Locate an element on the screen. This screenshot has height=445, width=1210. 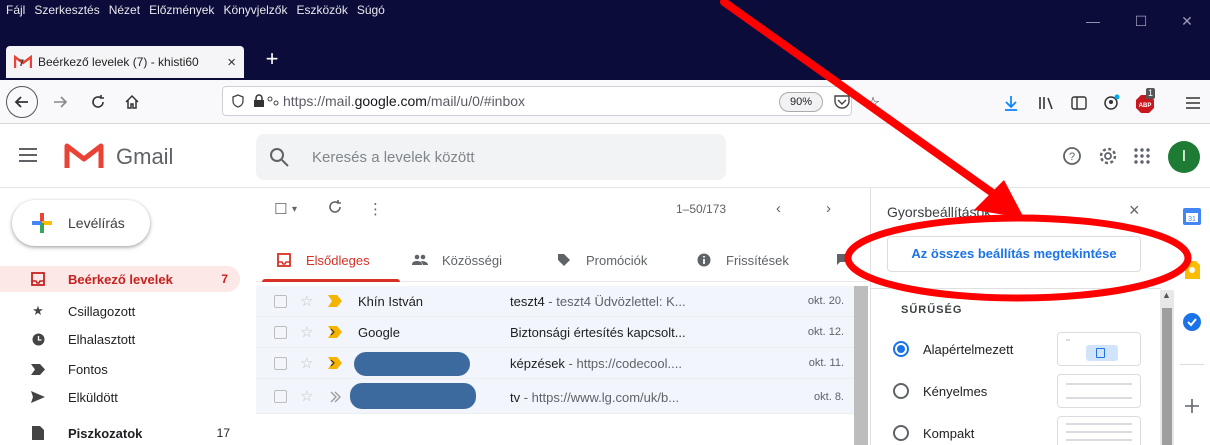
sidebar-toggle-icon is located at coordinates (1079, 103).